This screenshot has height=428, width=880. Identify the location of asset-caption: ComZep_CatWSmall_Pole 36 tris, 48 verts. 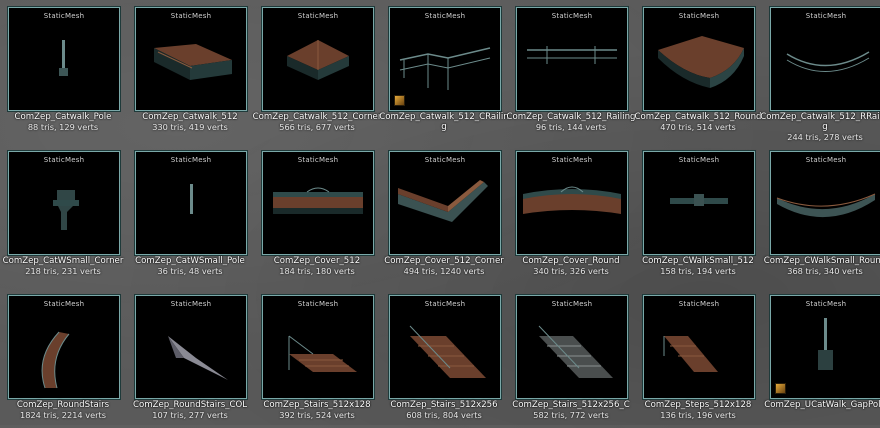
(190, 266).